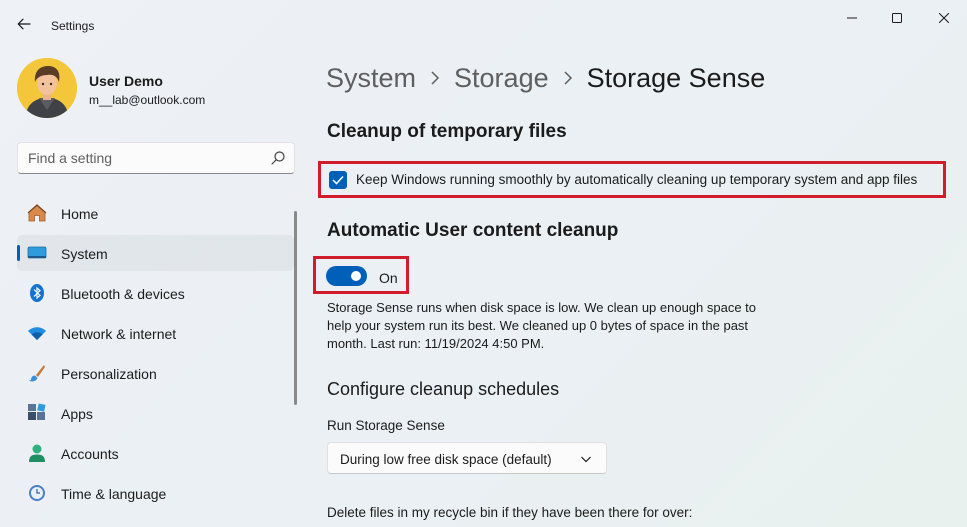 The image size is (967, 527). What do you see at coordinates (36, 373) in the screenshot?
I see `brush-icon` at bounding box center [36, 373].